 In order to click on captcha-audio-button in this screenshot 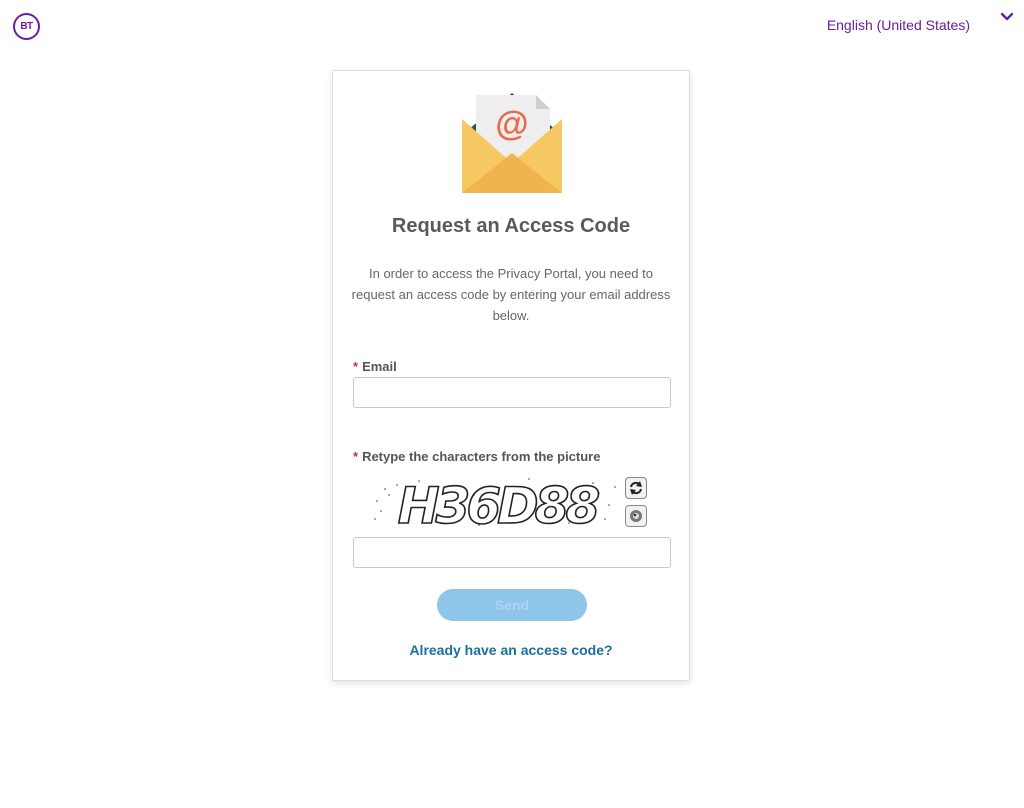, I will do `click(636, 516)`.